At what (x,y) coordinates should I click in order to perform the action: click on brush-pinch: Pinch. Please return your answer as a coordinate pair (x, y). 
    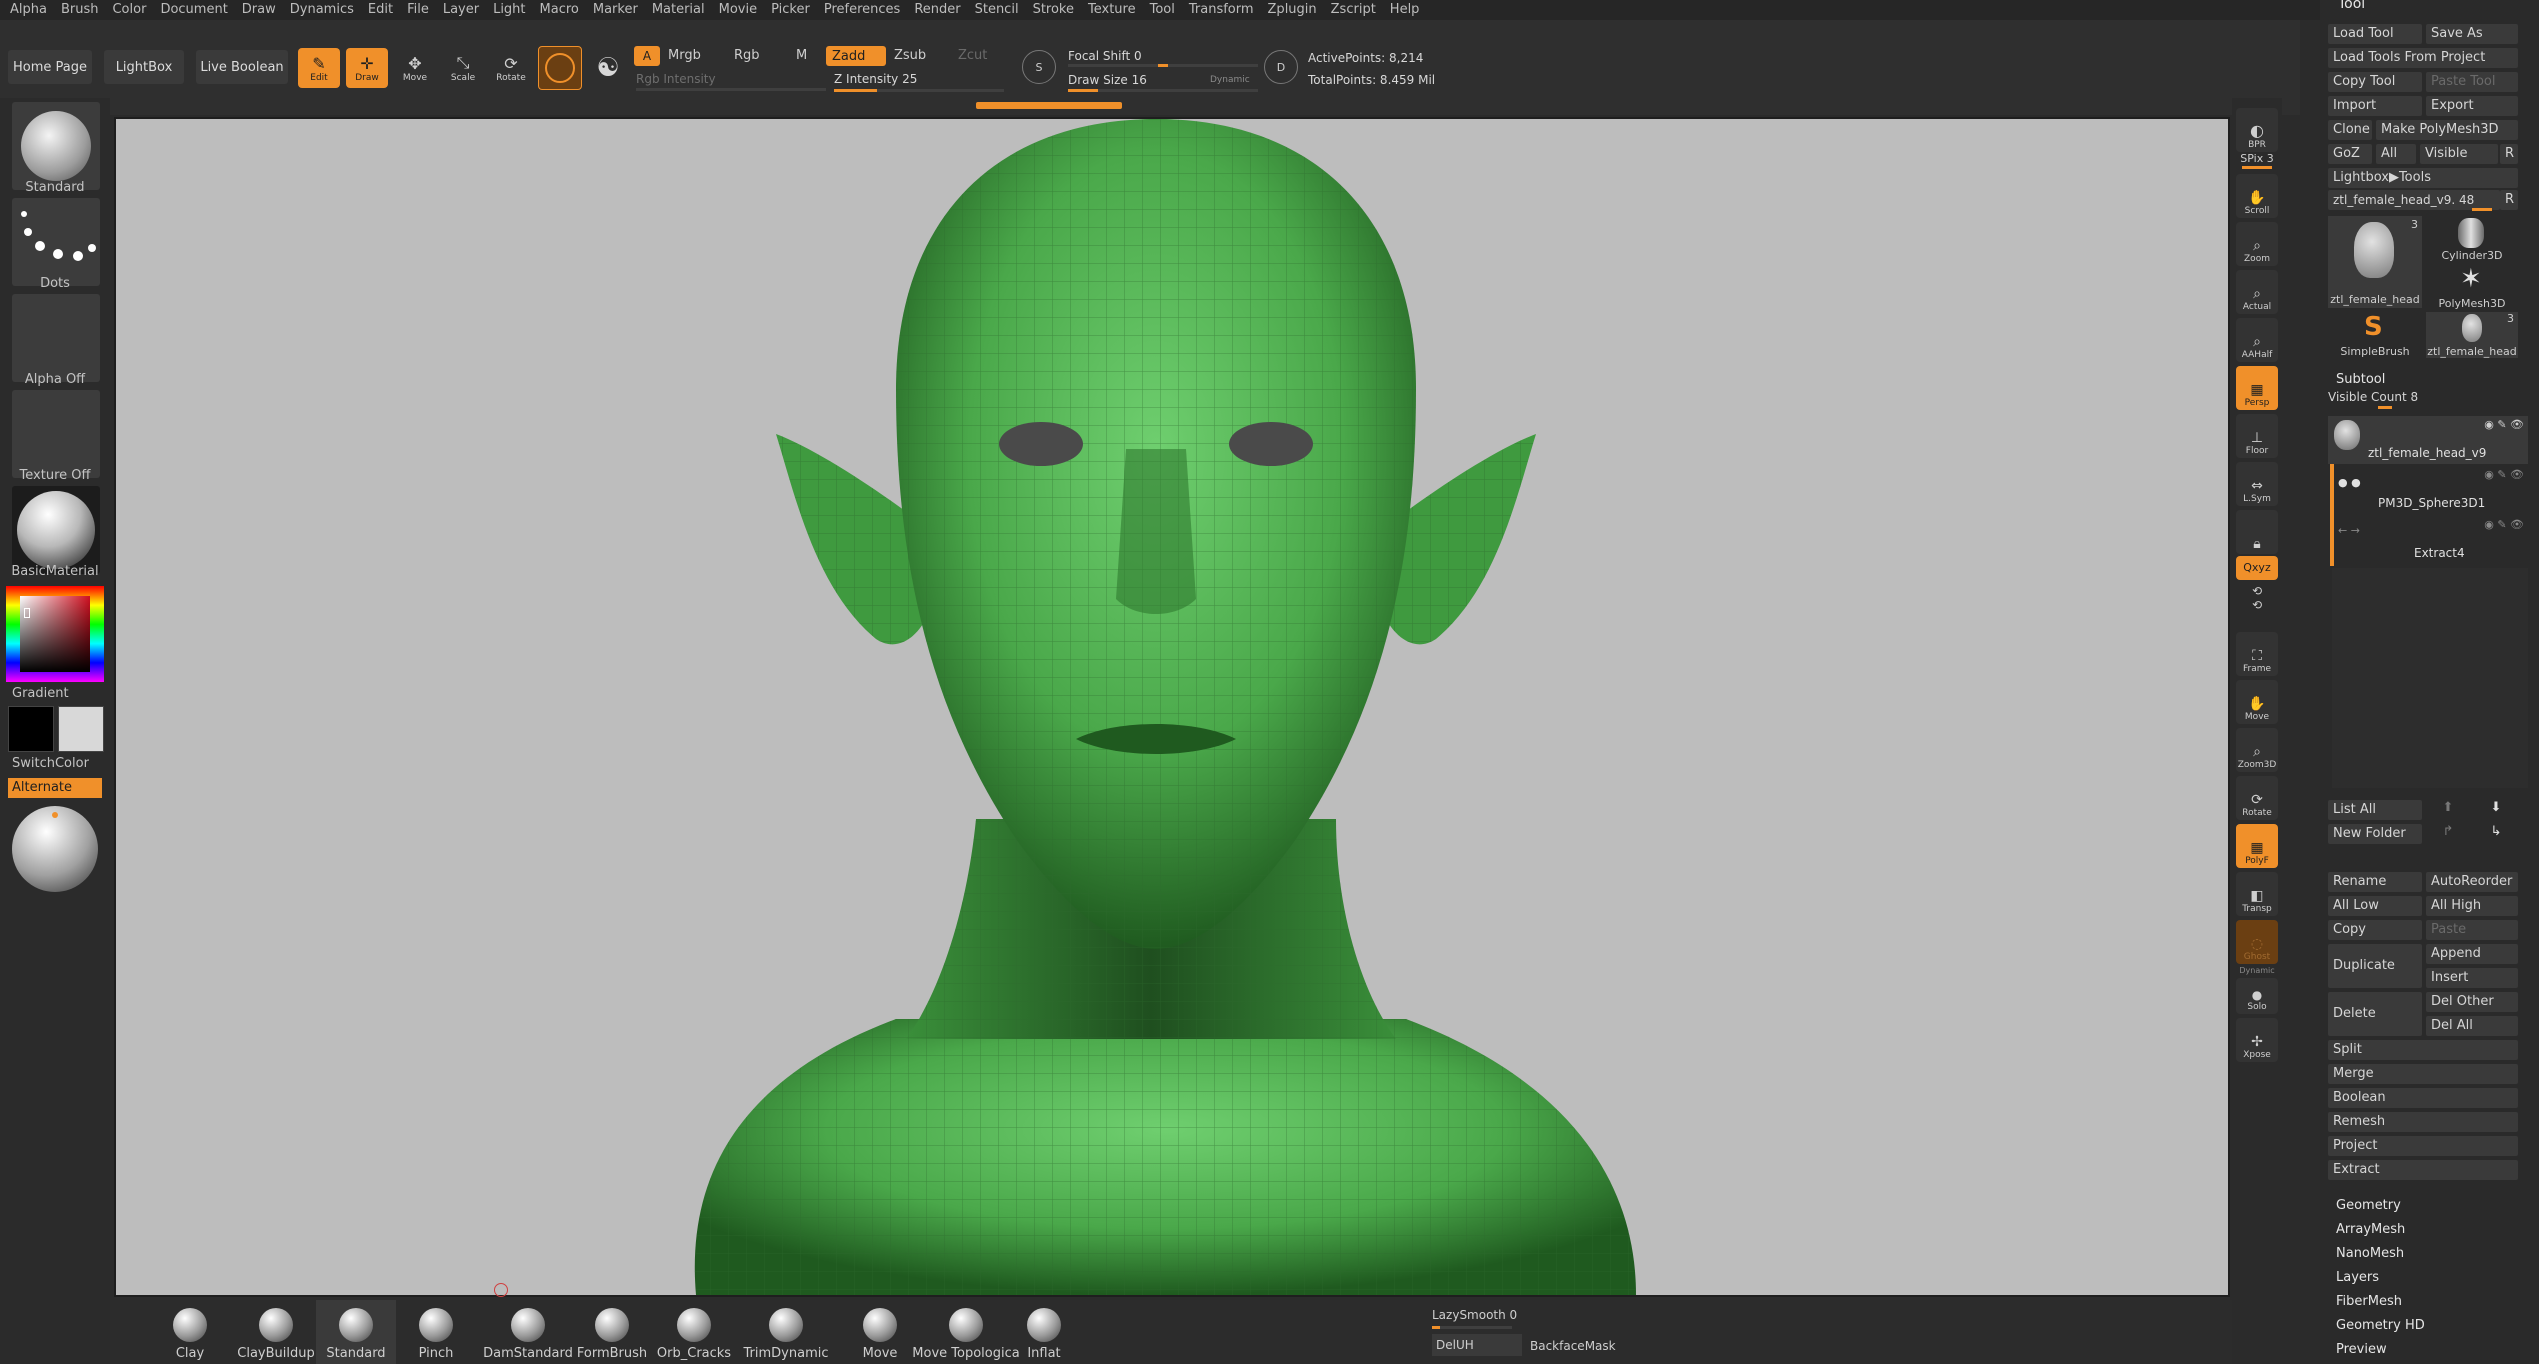
    Looking at the image, I should click on (436, 1332).